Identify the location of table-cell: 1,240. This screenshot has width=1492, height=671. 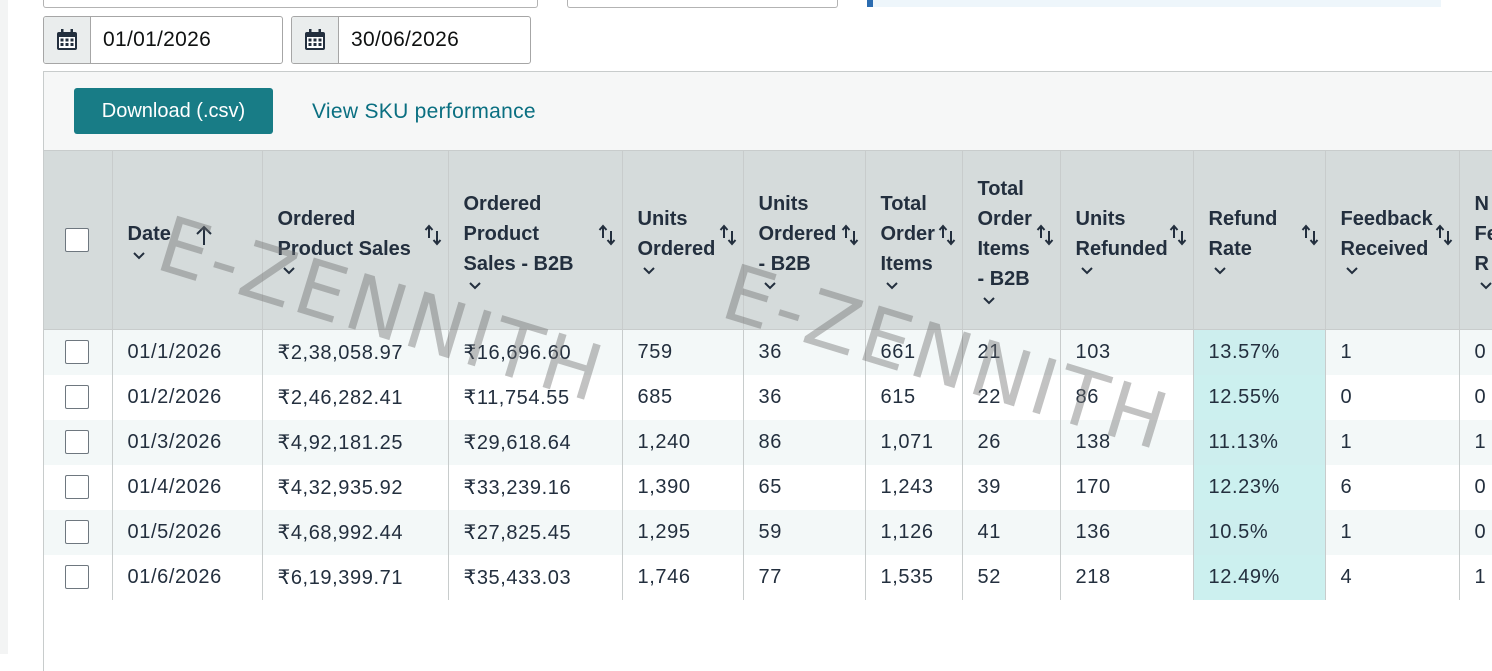
(682, 442).